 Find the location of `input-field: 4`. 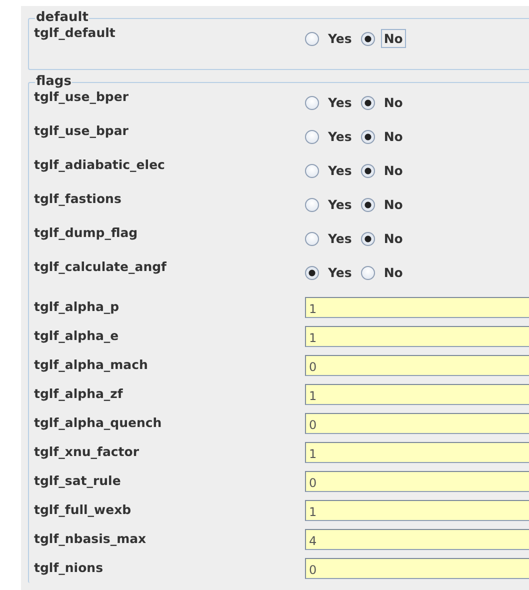

input-field: 4 is located at coordinates (417, 539).